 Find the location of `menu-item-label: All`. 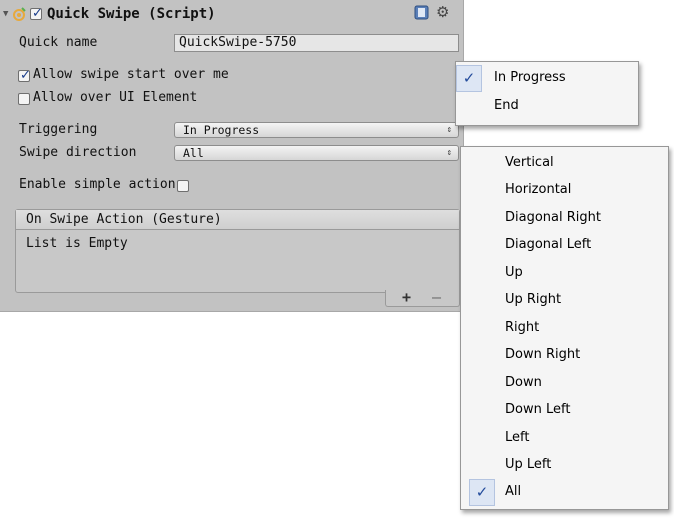

menu-item-label: All is located at coordinates (513, 491).